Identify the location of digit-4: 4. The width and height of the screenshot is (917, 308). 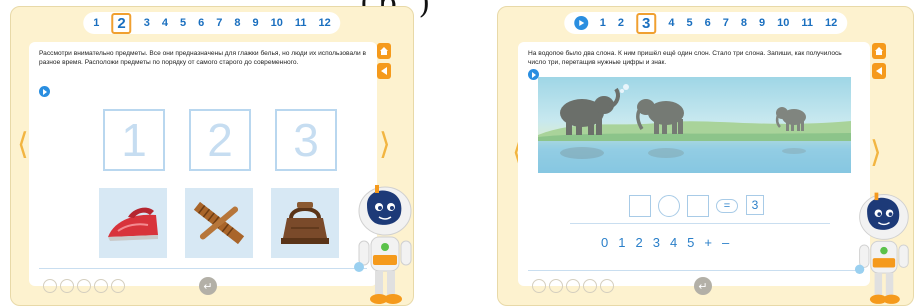
(673, 242).